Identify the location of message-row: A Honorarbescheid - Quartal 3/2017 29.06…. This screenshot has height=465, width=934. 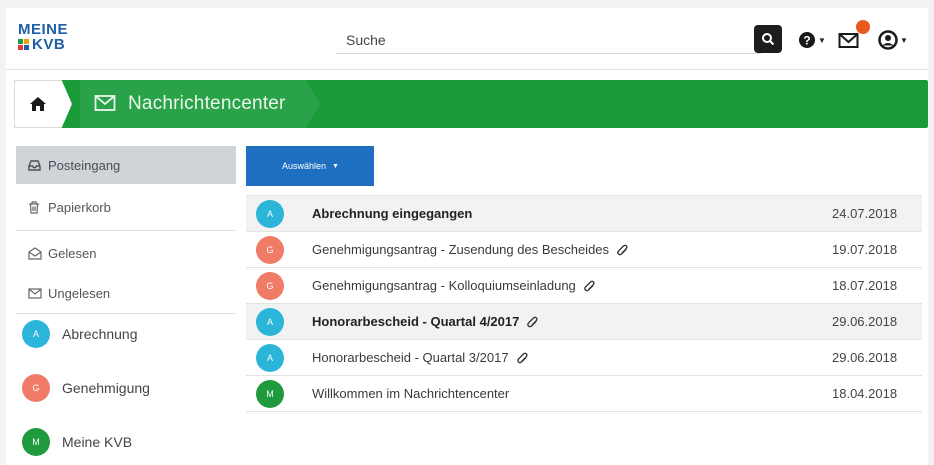
(584, 358).